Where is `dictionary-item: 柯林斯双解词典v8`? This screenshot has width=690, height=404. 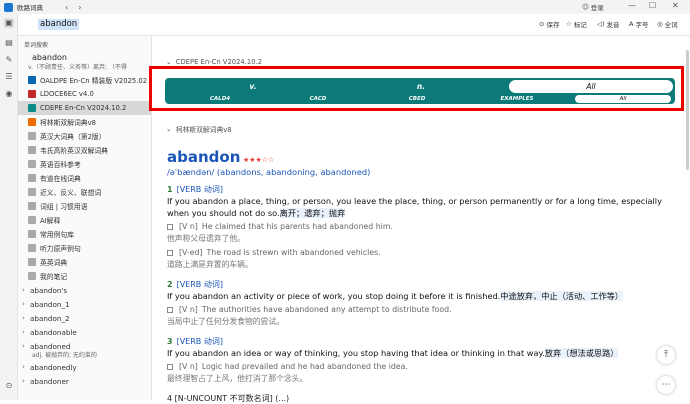
dictionary-item: 柯林斯双解词典v8 is located at coordinates (84, 122).